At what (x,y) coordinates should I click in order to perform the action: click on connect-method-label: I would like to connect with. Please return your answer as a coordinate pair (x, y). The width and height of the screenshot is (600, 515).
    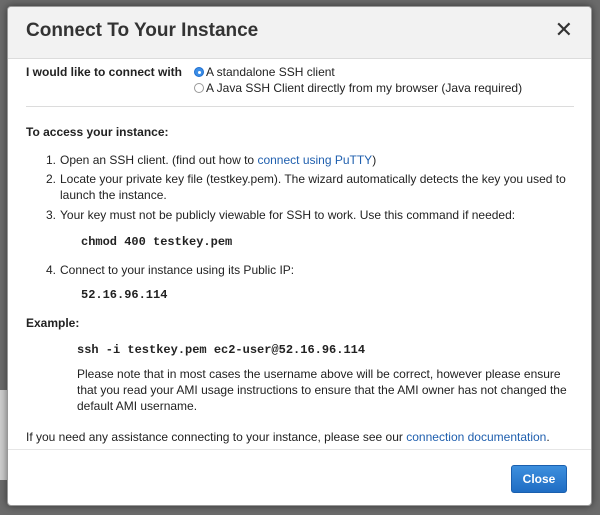
    Looking at the image, I should click on (104, 72).